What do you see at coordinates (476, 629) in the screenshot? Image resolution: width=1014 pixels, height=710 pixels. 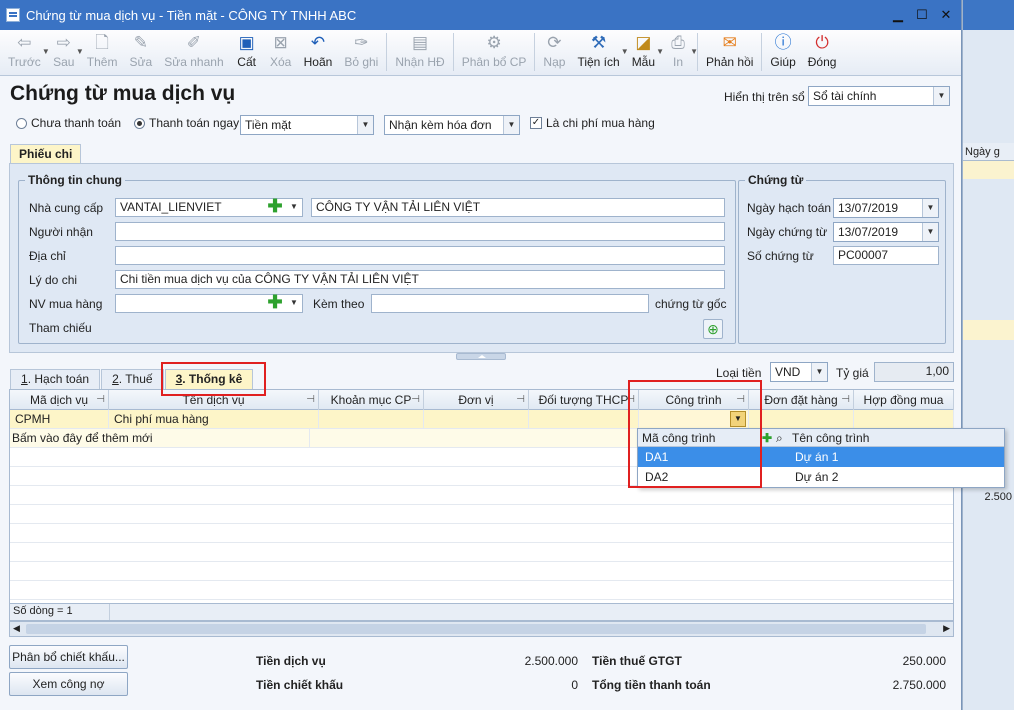 I see `scrollbar-thumb` at bounding box center [476, 629].